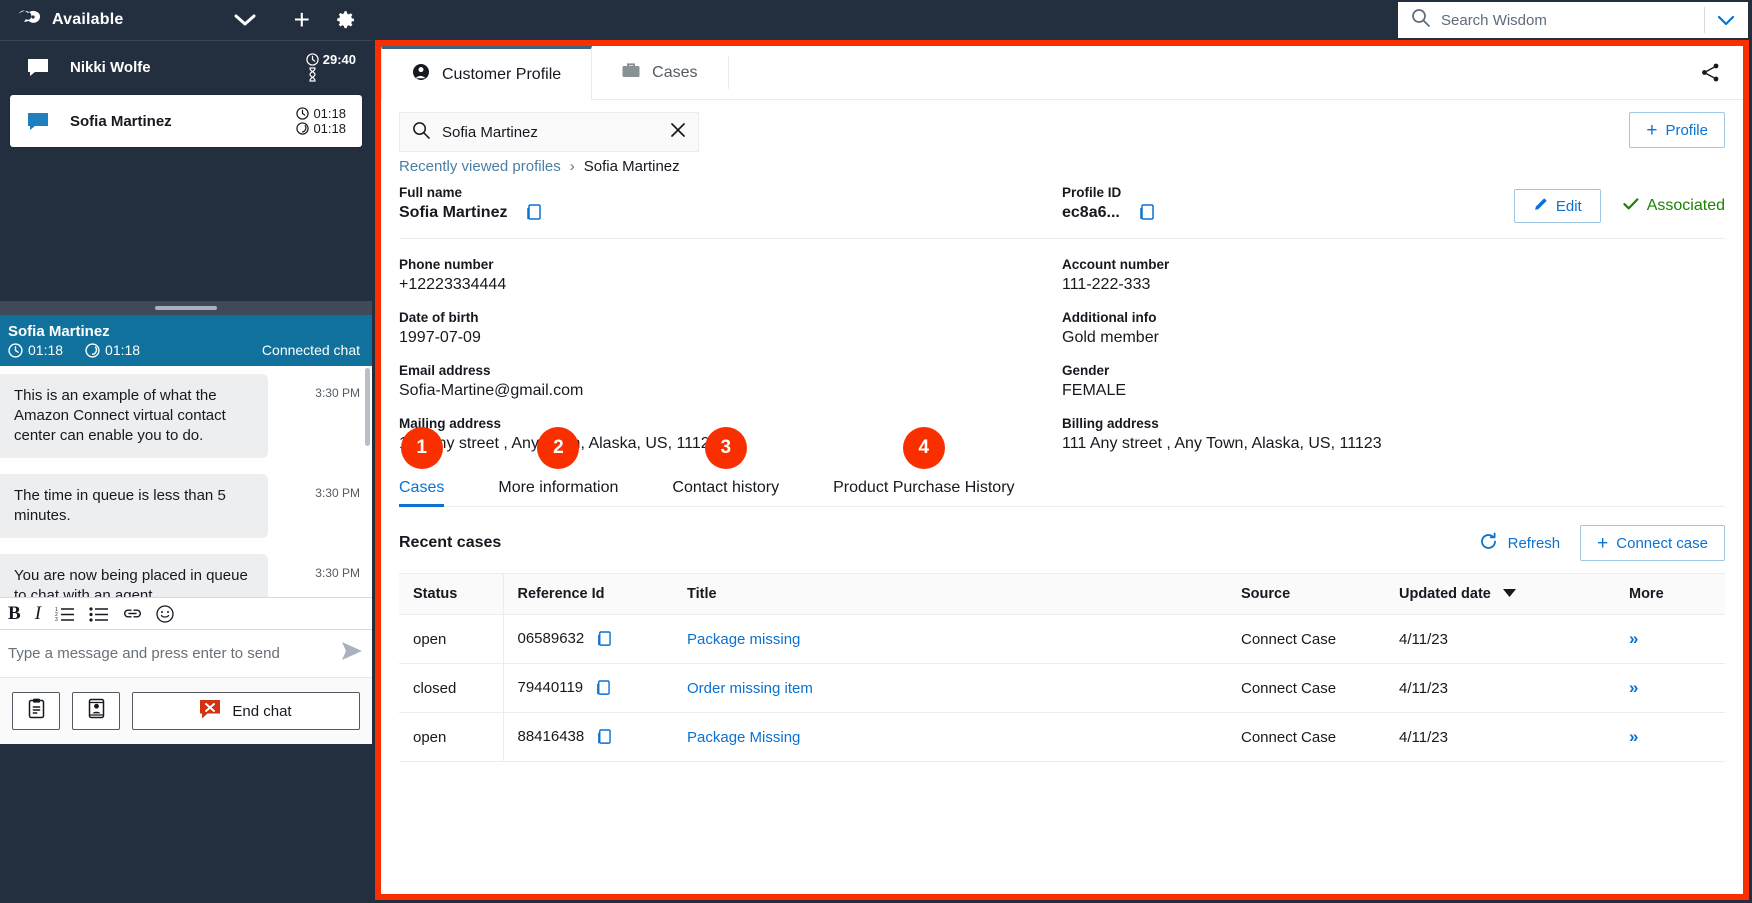 The width and height of the screenshot is (1752, 903). What do you see at coordinates (722, 213) in the screenshot?
I see `field-value: Sofia Martinez` at bounding box center [722, 213].